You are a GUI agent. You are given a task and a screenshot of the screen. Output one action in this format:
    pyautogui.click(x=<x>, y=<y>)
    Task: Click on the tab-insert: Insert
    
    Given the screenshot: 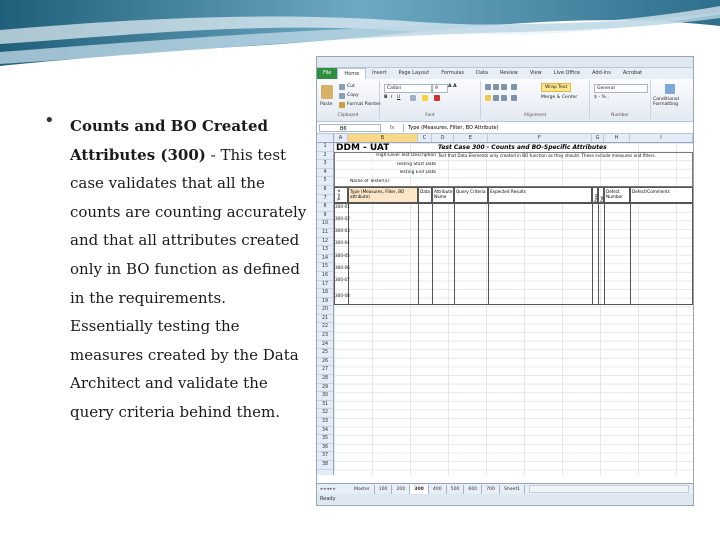 What is the action you would take?
    pyautogui.click(x=379, y=73)
    